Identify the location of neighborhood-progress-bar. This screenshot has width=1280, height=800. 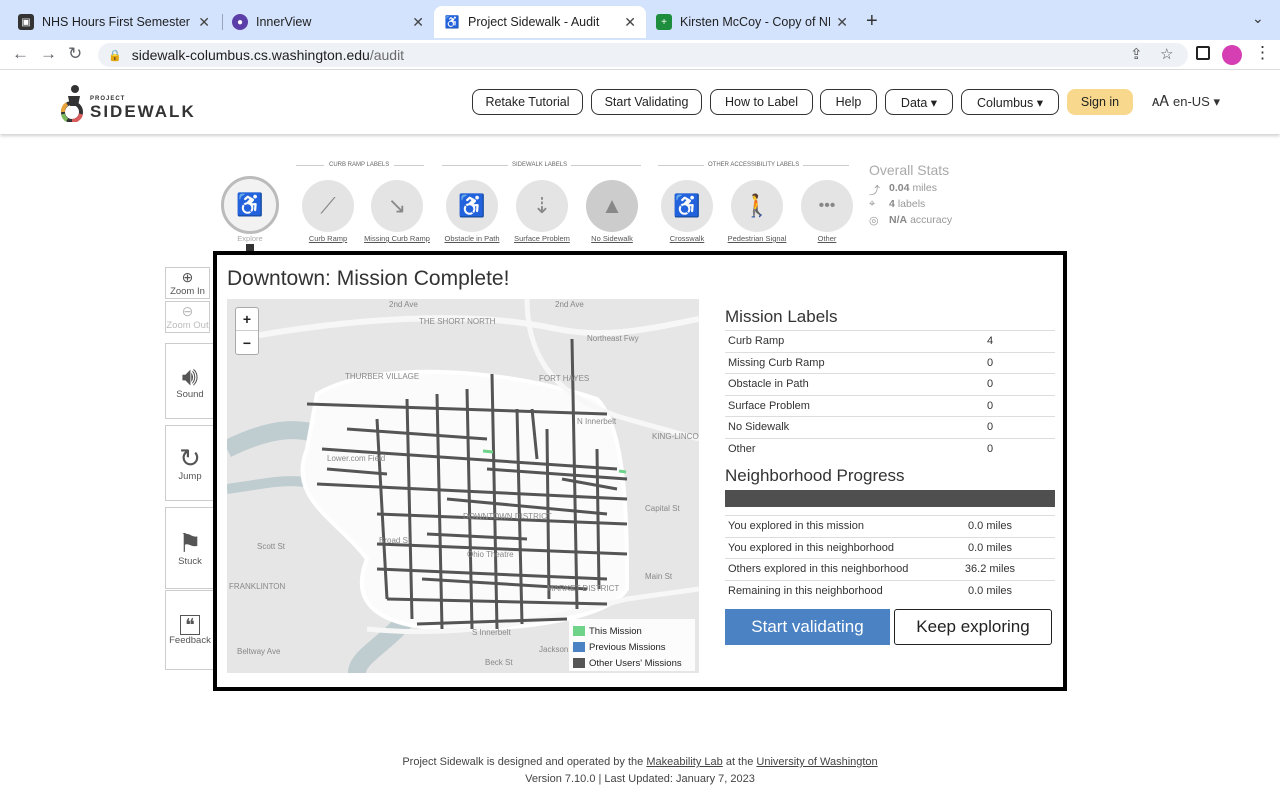
(890, 498).